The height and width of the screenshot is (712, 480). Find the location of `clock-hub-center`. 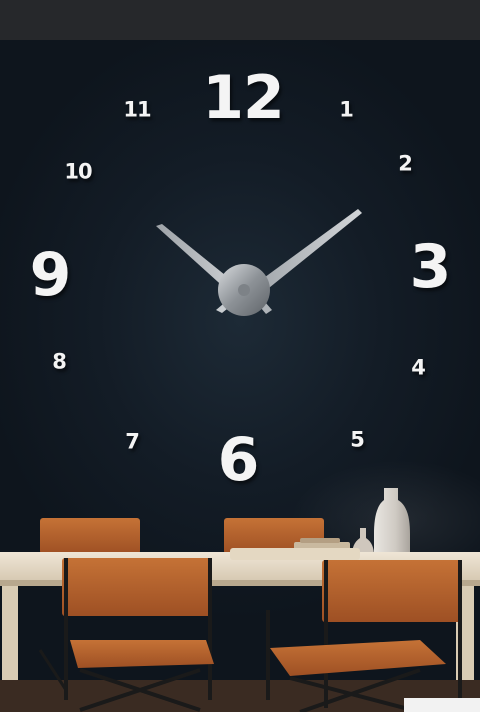

clock-hub-center is located at coordinates (244, 290).